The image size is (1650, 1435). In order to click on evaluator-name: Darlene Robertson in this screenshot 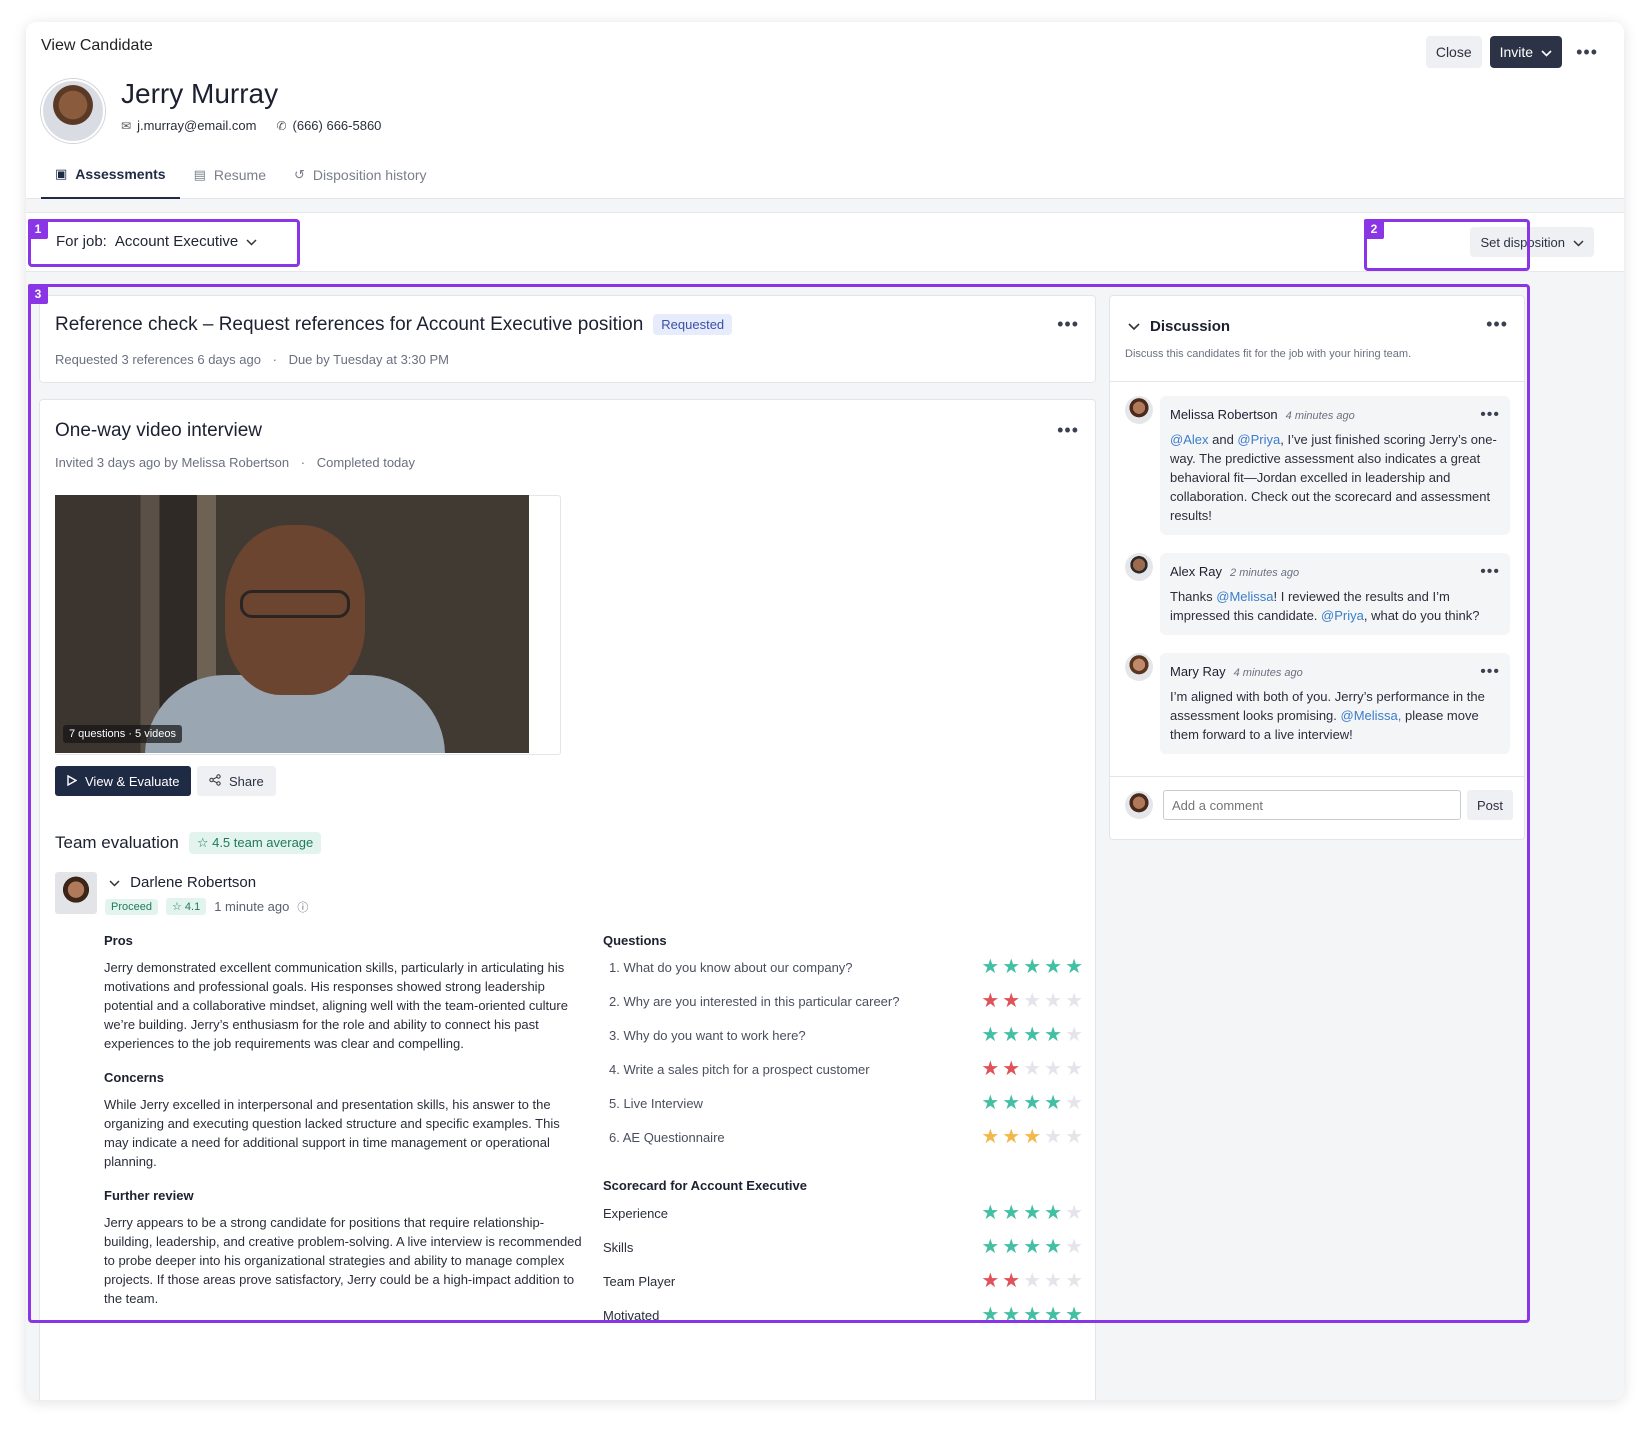, I will do `click(193, 882)`.